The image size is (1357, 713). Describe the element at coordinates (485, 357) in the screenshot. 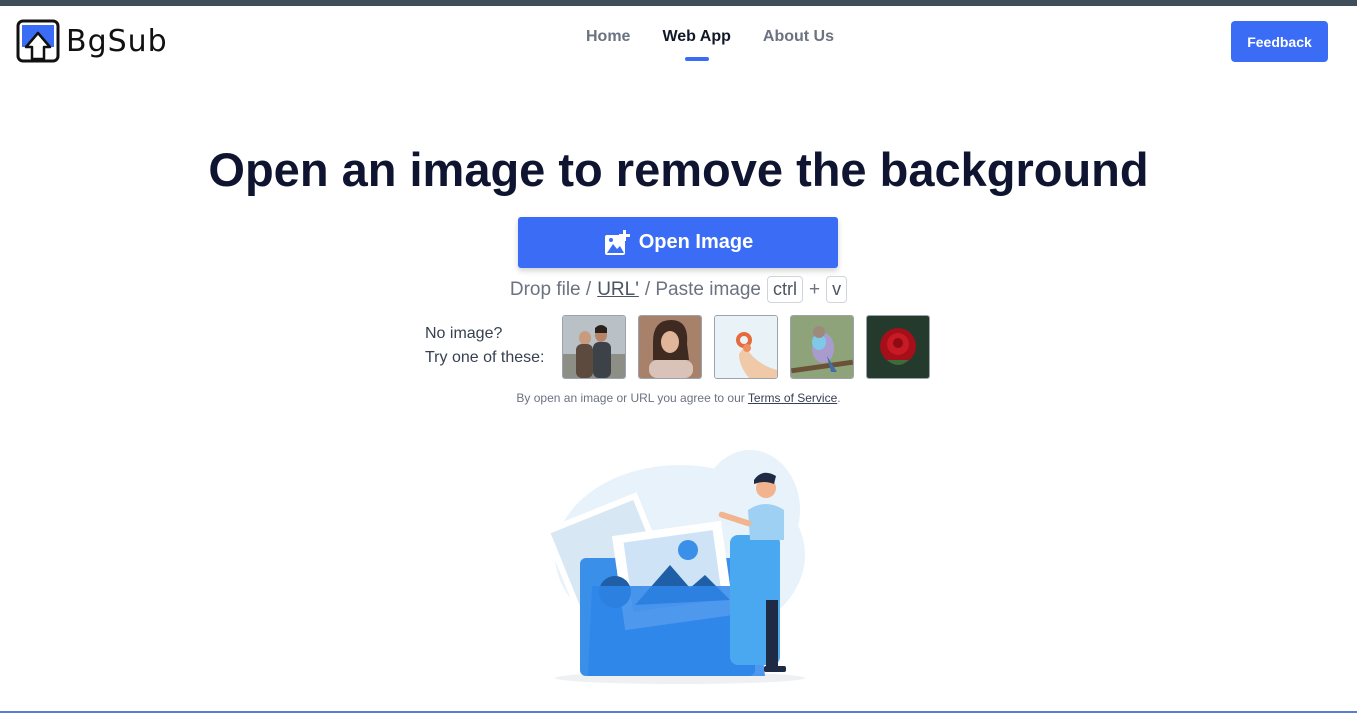

I see `sample-label-line2: Try one of these:` at that location.